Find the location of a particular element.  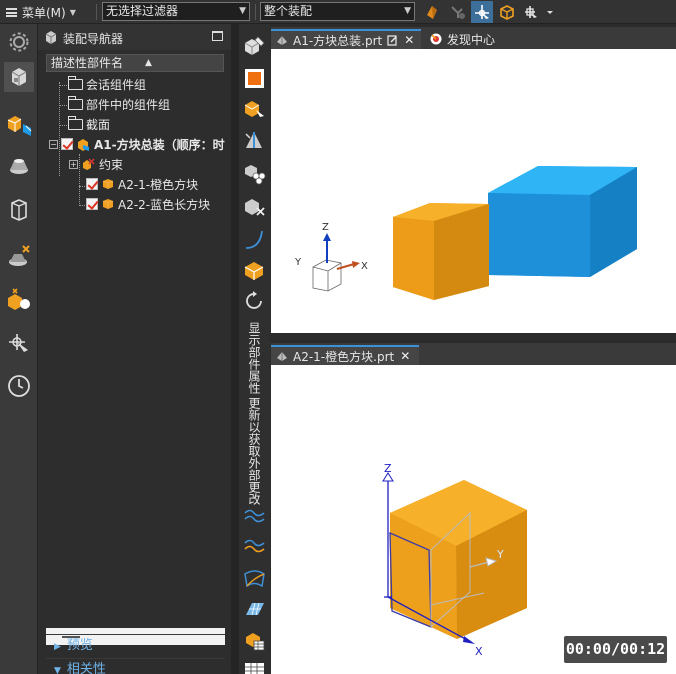

tree-item-label: A2-2-蓝色长方块 is located at coordinates (164, 204).